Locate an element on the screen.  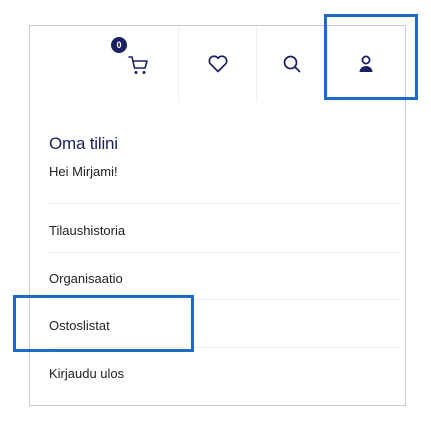
wishlist-button is located at coordinates (216, 64).